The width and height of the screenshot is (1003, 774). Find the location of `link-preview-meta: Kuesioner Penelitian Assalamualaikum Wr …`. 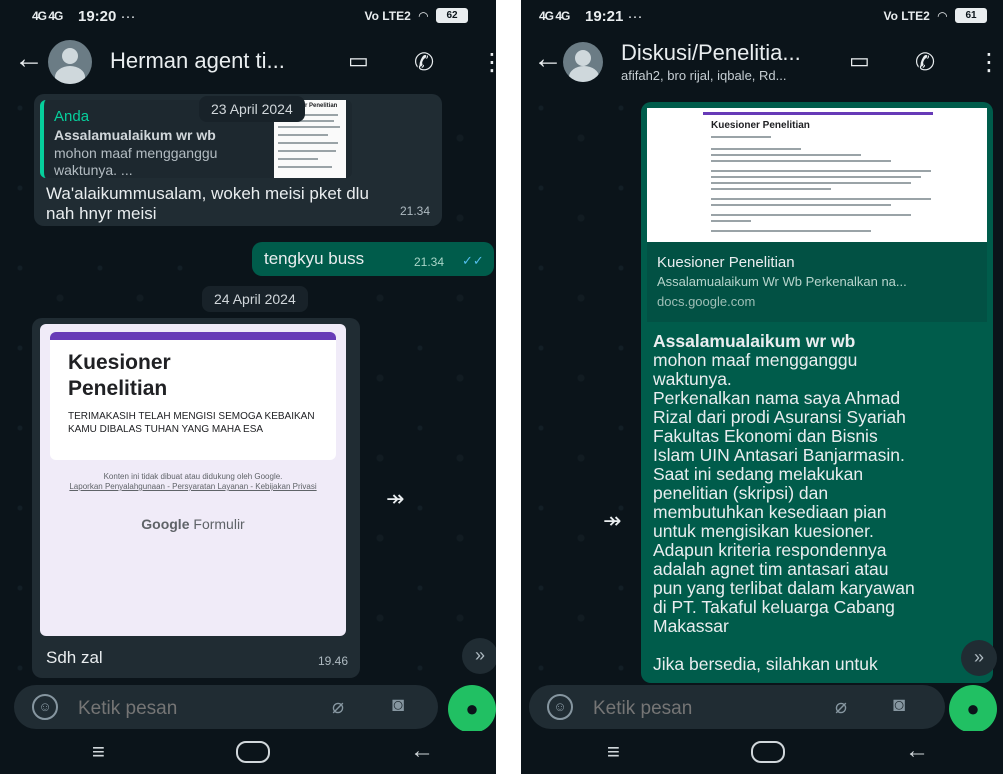

link-preview-meta: Kuesioner Penelitian Assalamualaikum Wr … is located at coordinates (817, 282).